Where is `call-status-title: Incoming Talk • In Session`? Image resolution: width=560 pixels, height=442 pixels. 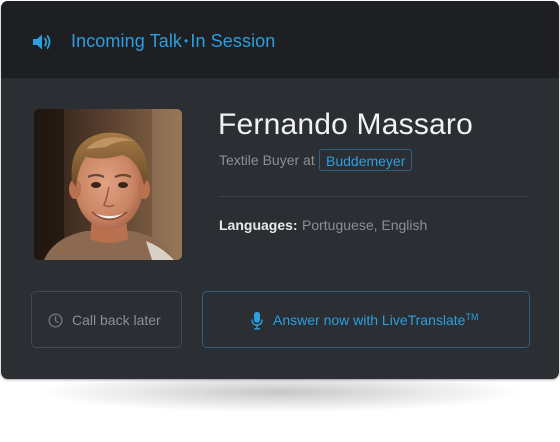 call-status-title: Incoming Talk • In Session is located at coordinates (173, 41).